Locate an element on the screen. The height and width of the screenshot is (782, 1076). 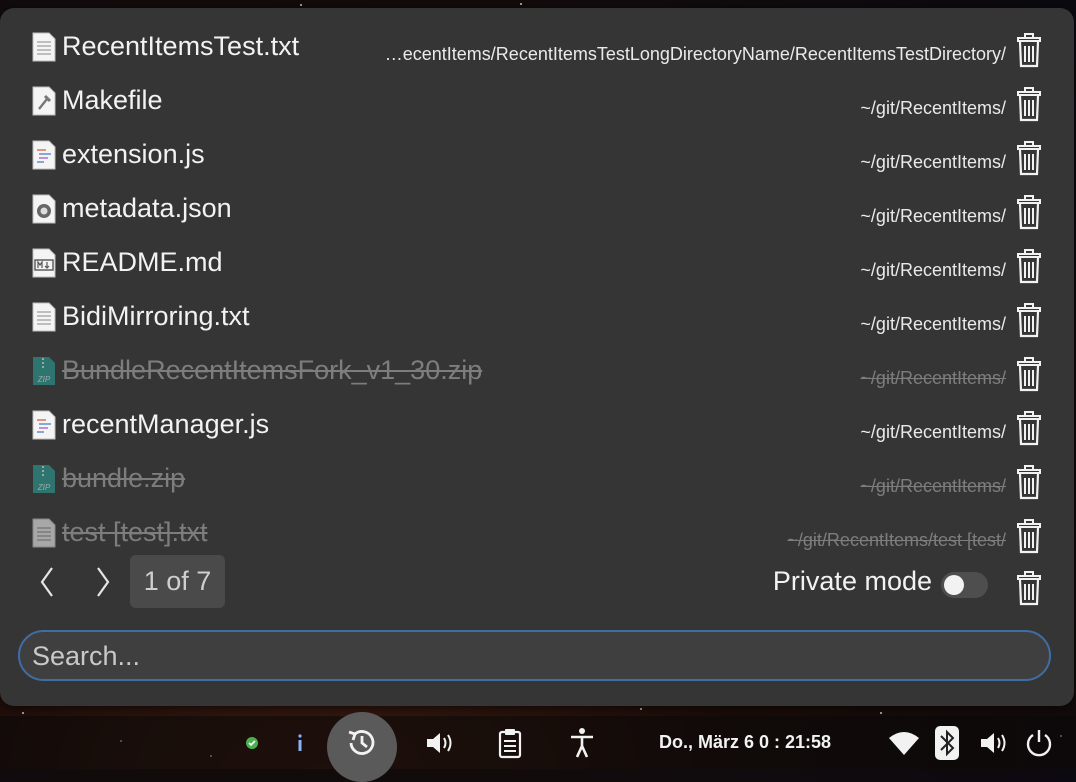
recent-item-name: README.md is located at coordinates (142, 262).